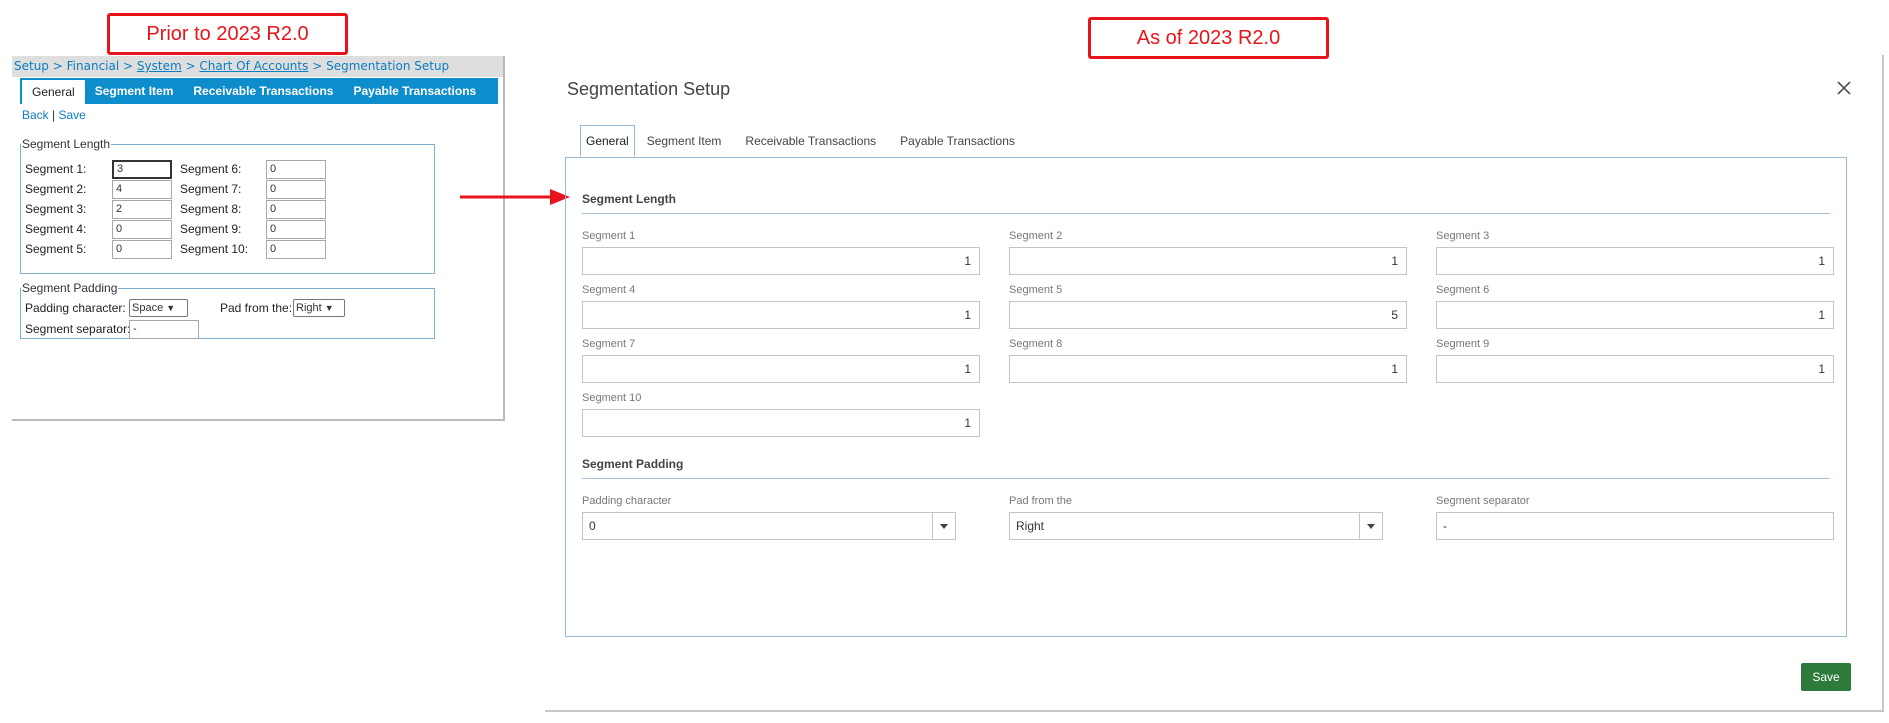 The height and width of the screenshot is (723, 1889). Describe the element at coordinates (134, 91) in the screenshot. I see `legacy-tab-segment-item: Segment Item` at that location.